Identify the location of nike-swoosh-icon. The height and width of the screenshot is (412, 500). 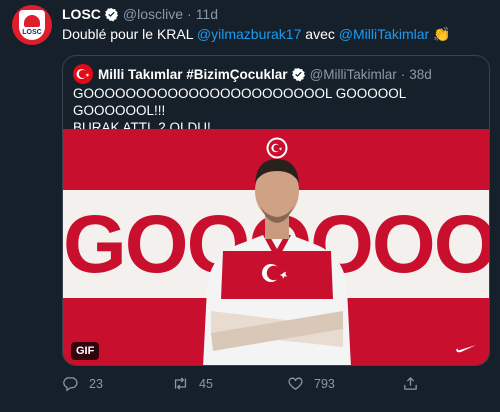
(466, 349).